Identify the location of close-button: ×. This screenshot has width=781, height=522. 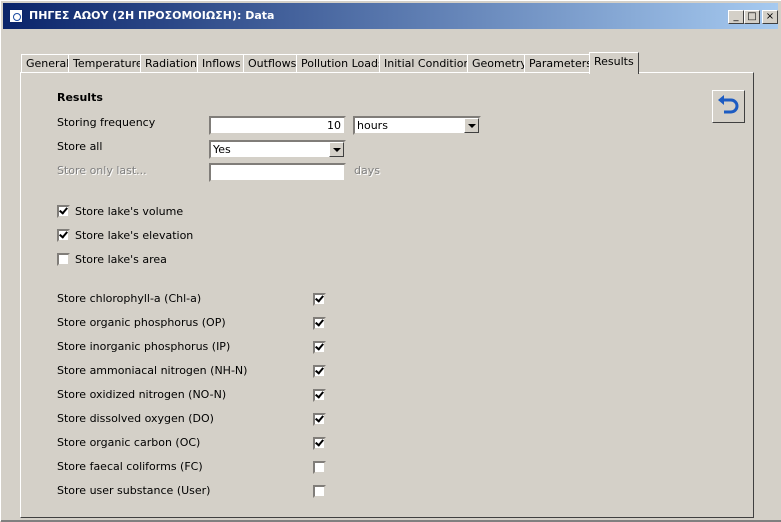
(770, 17).